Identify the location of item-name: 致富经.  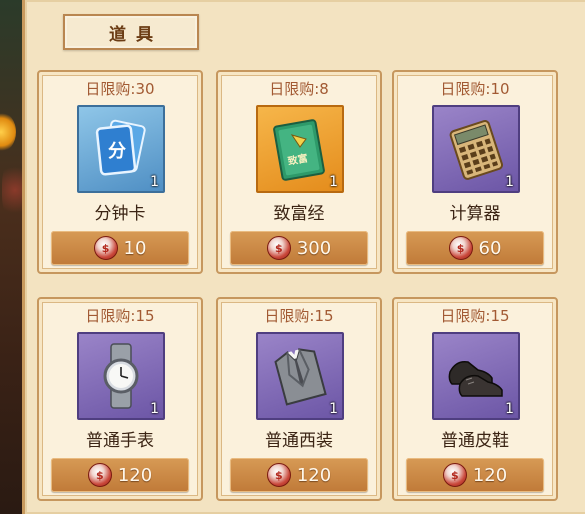
(299, 214).